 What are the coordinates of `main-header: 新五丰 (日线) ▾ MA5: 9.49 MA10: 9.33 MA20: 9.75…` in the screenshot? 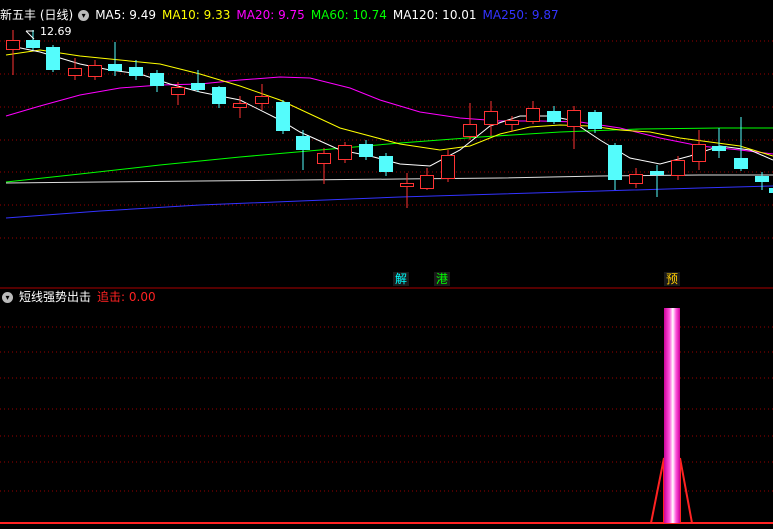 It's located at (285, 15).